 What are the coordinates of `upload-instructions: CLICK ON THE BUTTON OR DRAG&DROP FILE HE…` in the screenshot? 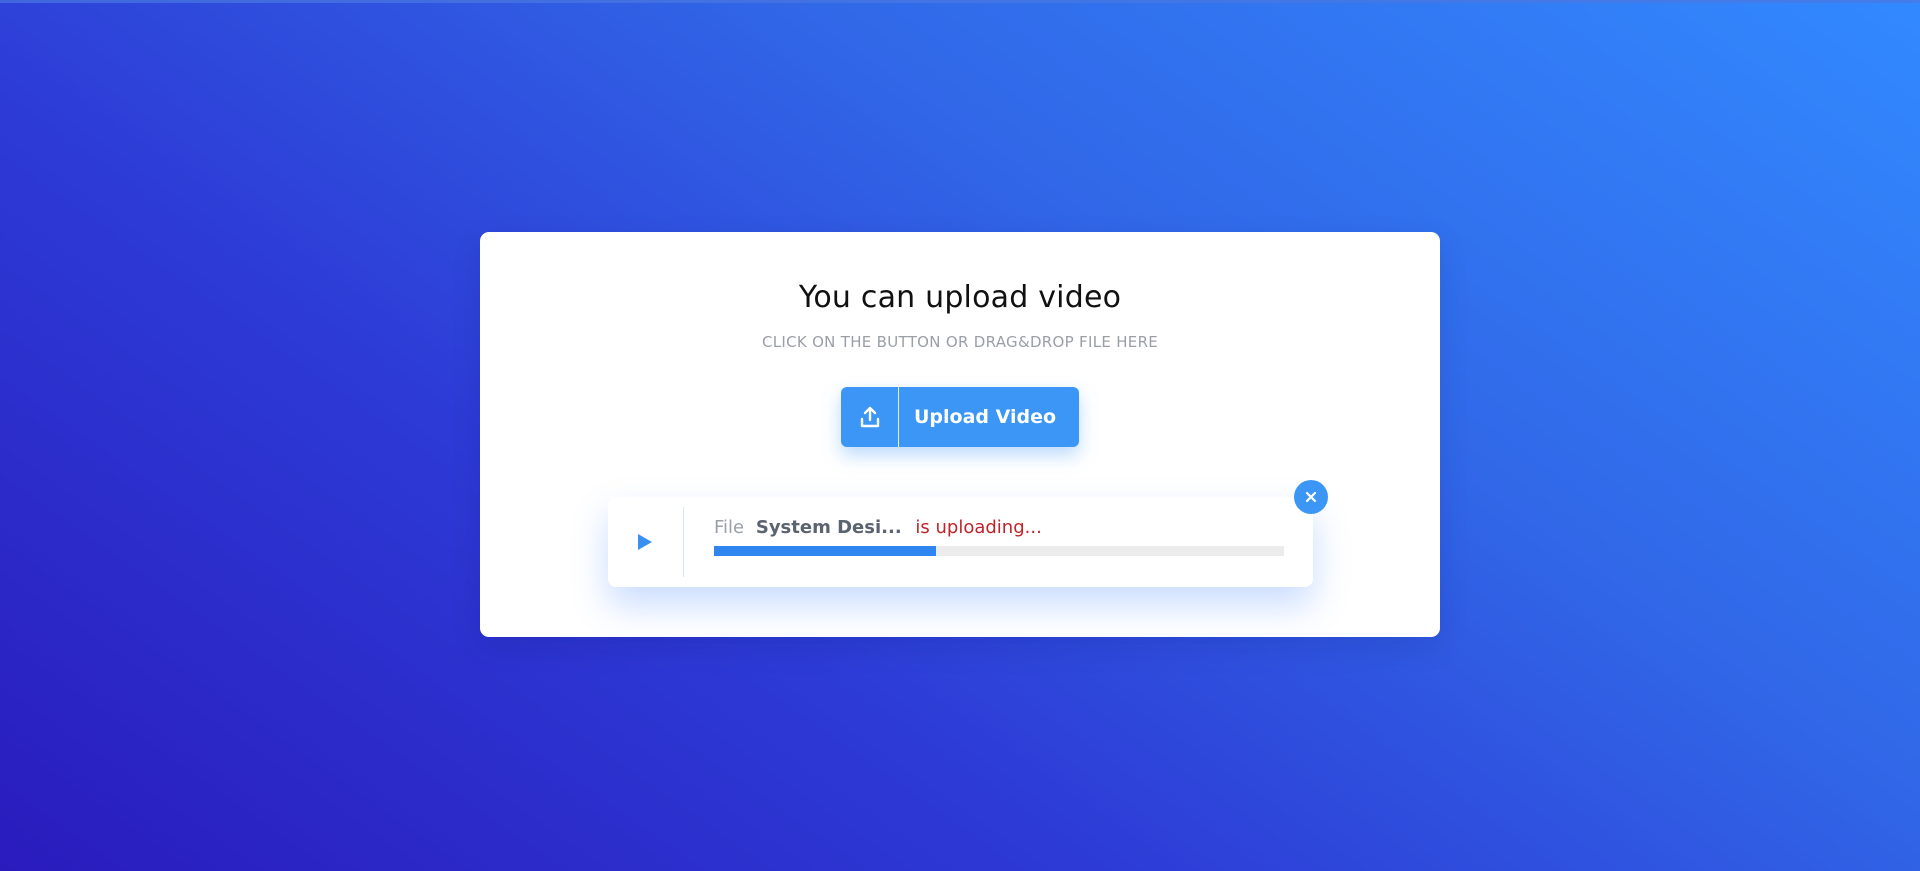 It's located at (960, 342).